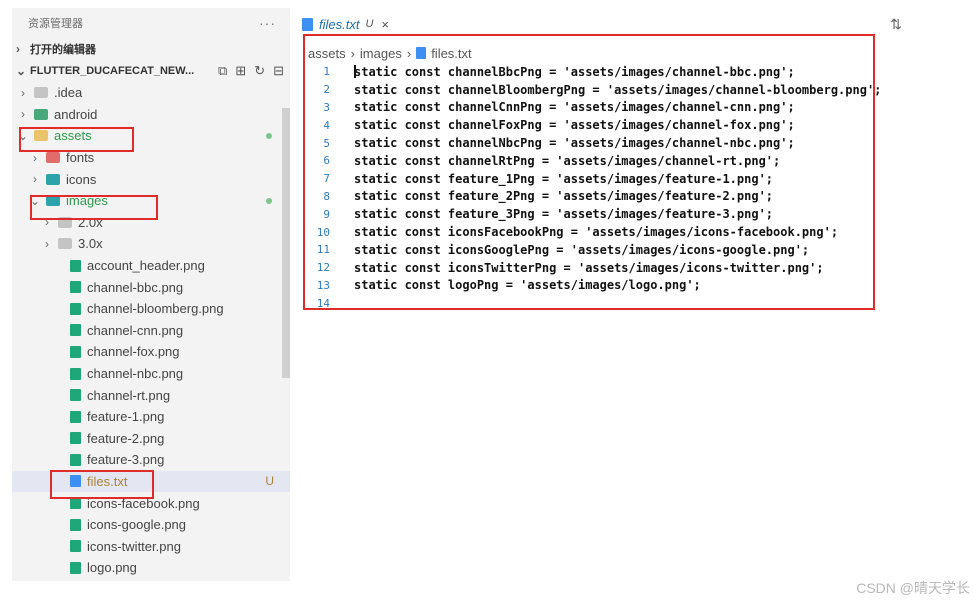 This screenshot has width=980, height=606. What do you see at coordinates (896, 24) in the screenshot?
I see `compare-changes-icon: ⇅` at bounding box center [896, 24].